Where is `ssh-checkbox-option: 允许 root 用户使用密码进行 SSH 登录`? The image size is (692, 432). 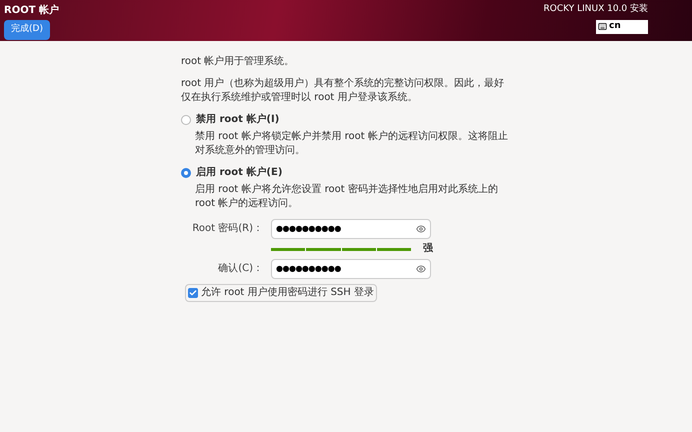
ssh-checkbox-option: 允许 root 用户使用密码进行 SSH 登录 is located at coordinates (281, 293).